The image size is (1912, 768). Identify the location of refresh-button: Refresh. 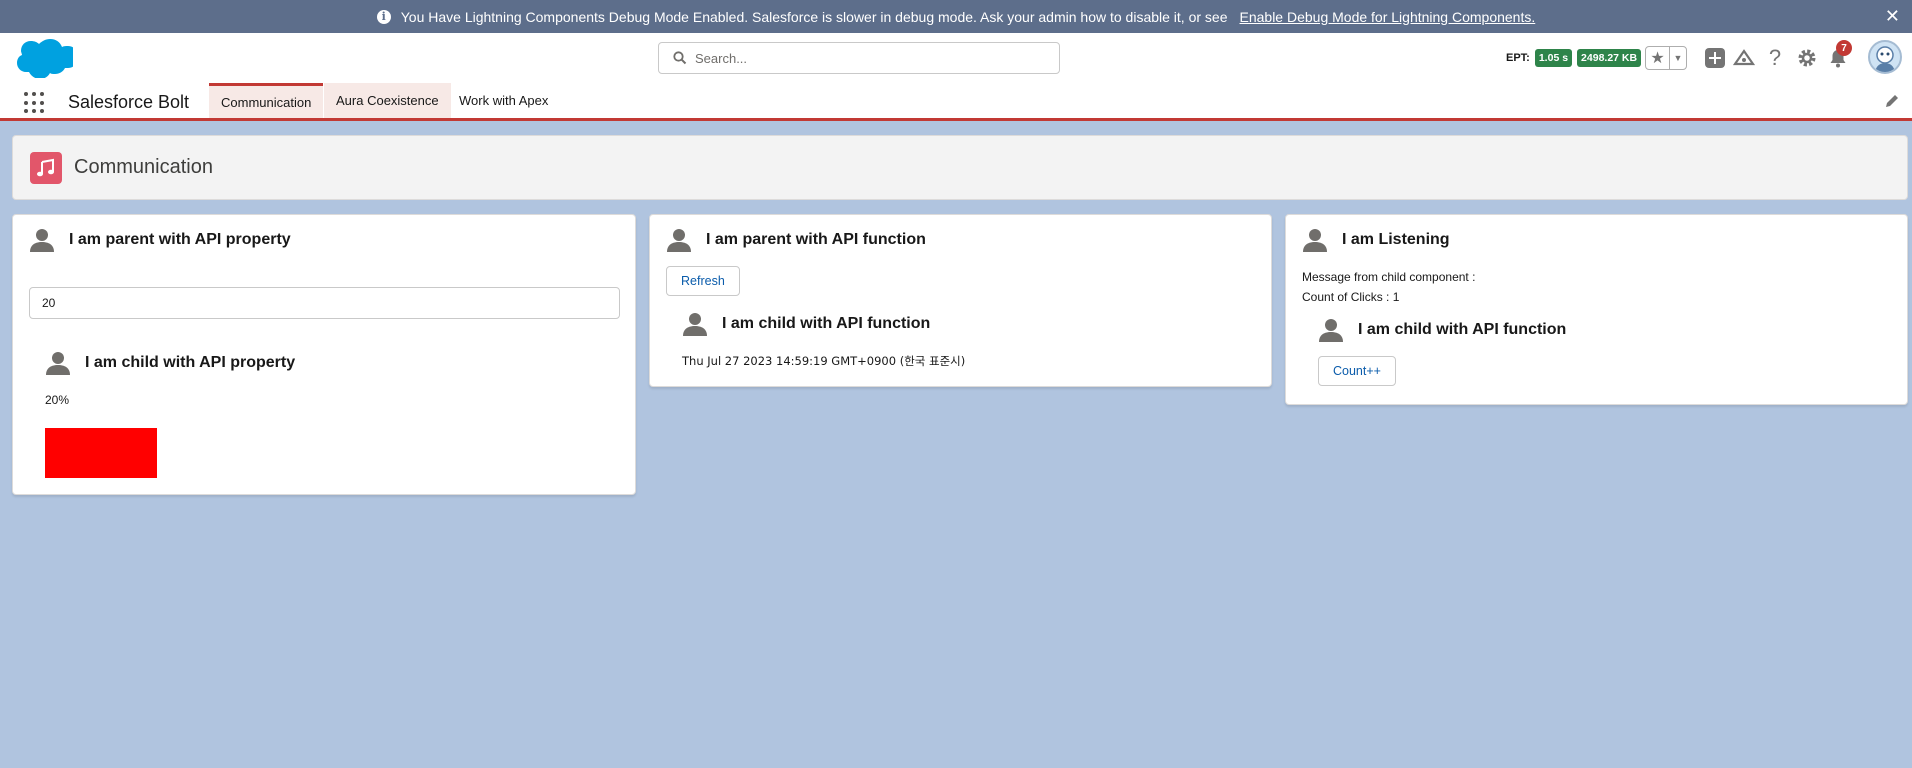
(703, 281).